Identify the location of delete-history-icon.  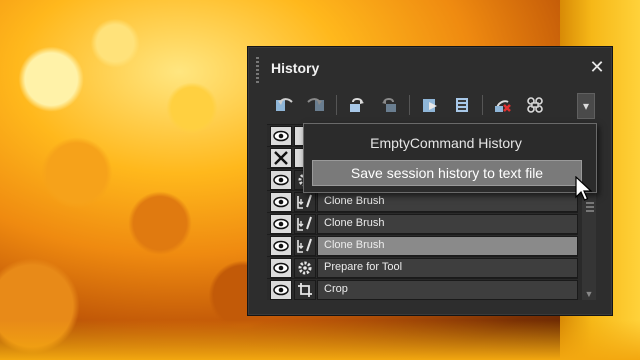
(503, 106).